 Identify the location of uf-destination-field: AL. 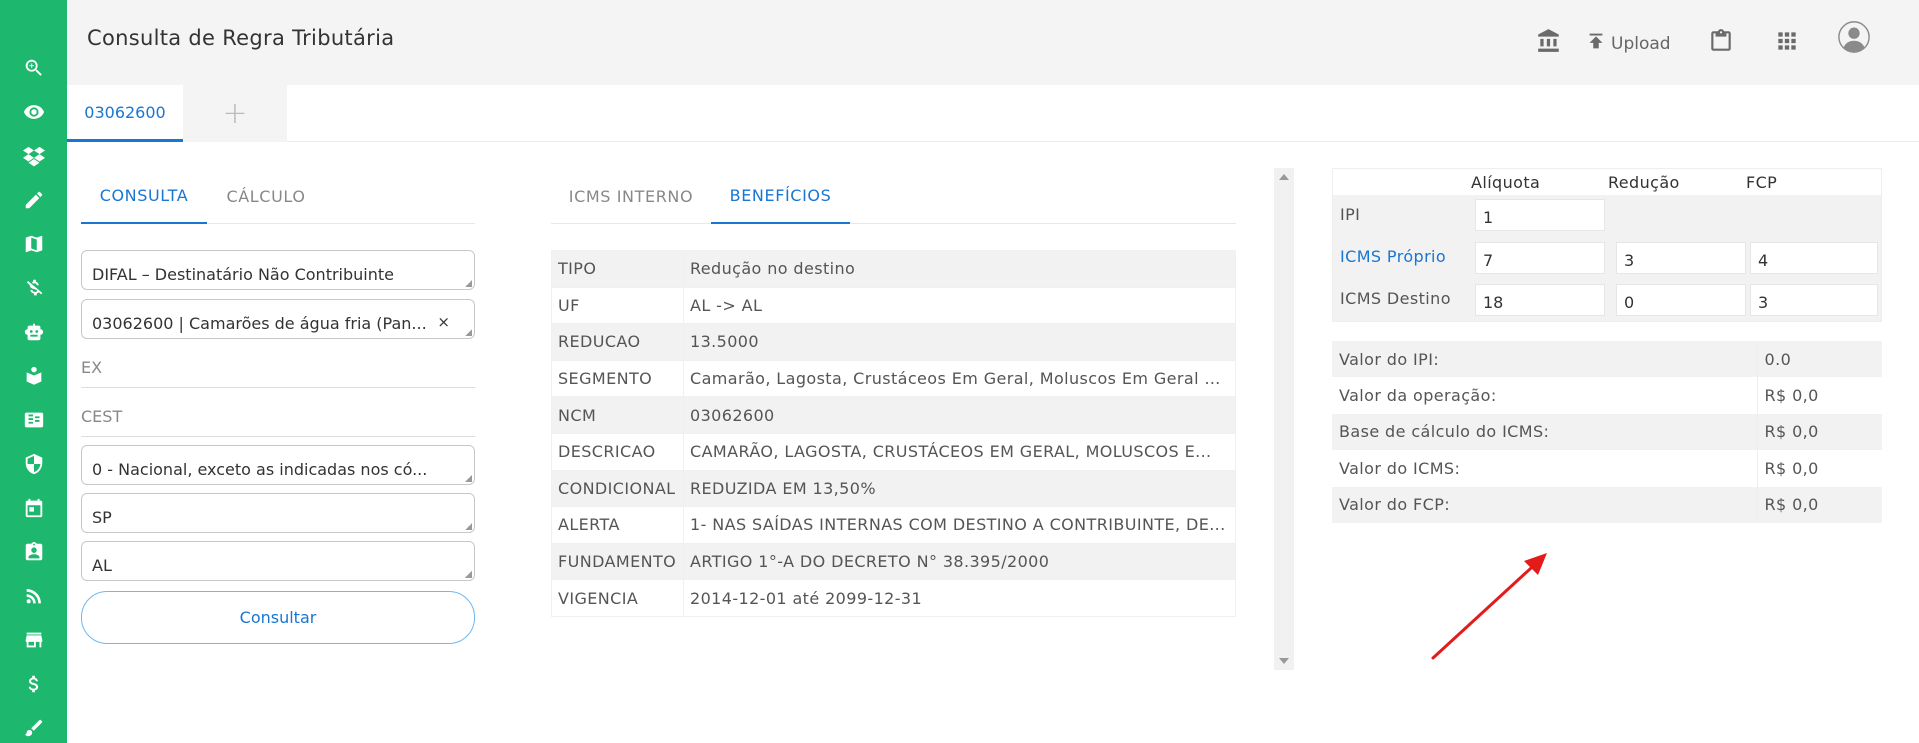
(278, 561).